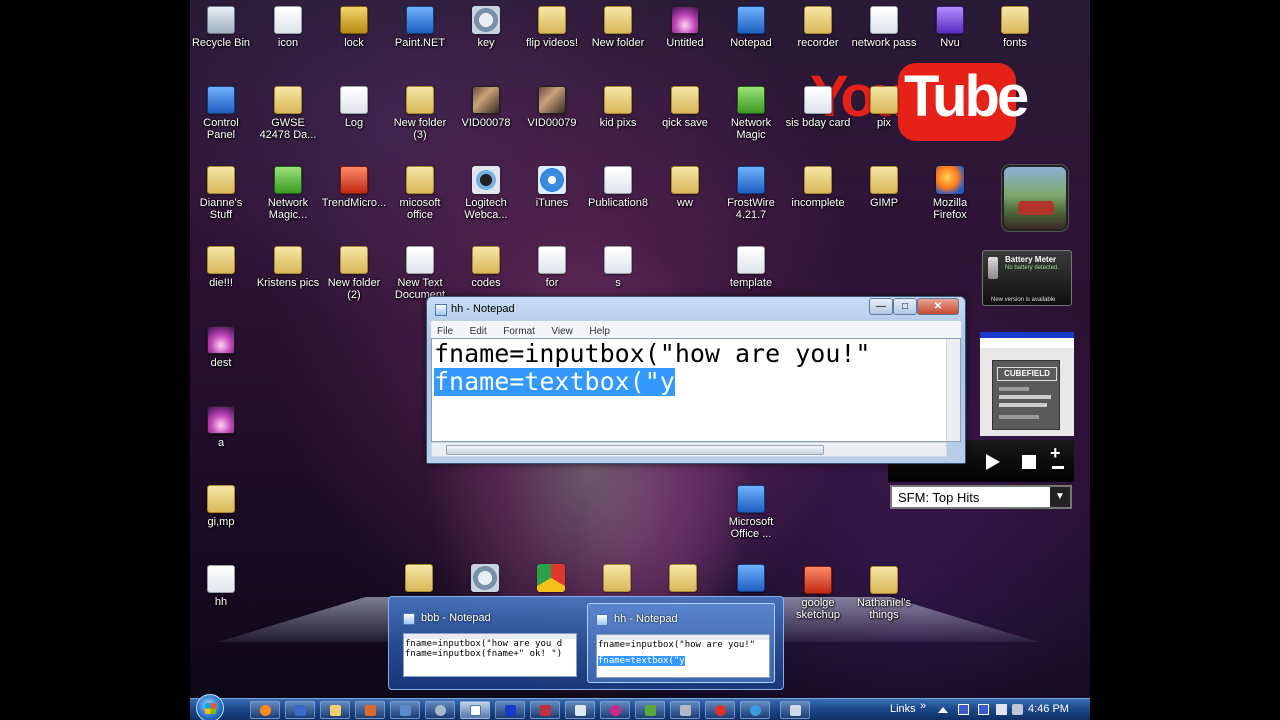 The image size is (1280, 720). What do you see at coordinates (420, 25) in the screenshot?
I see `desktop-icon-paint-net: Paint.NET` at bounding box center [420, 25].